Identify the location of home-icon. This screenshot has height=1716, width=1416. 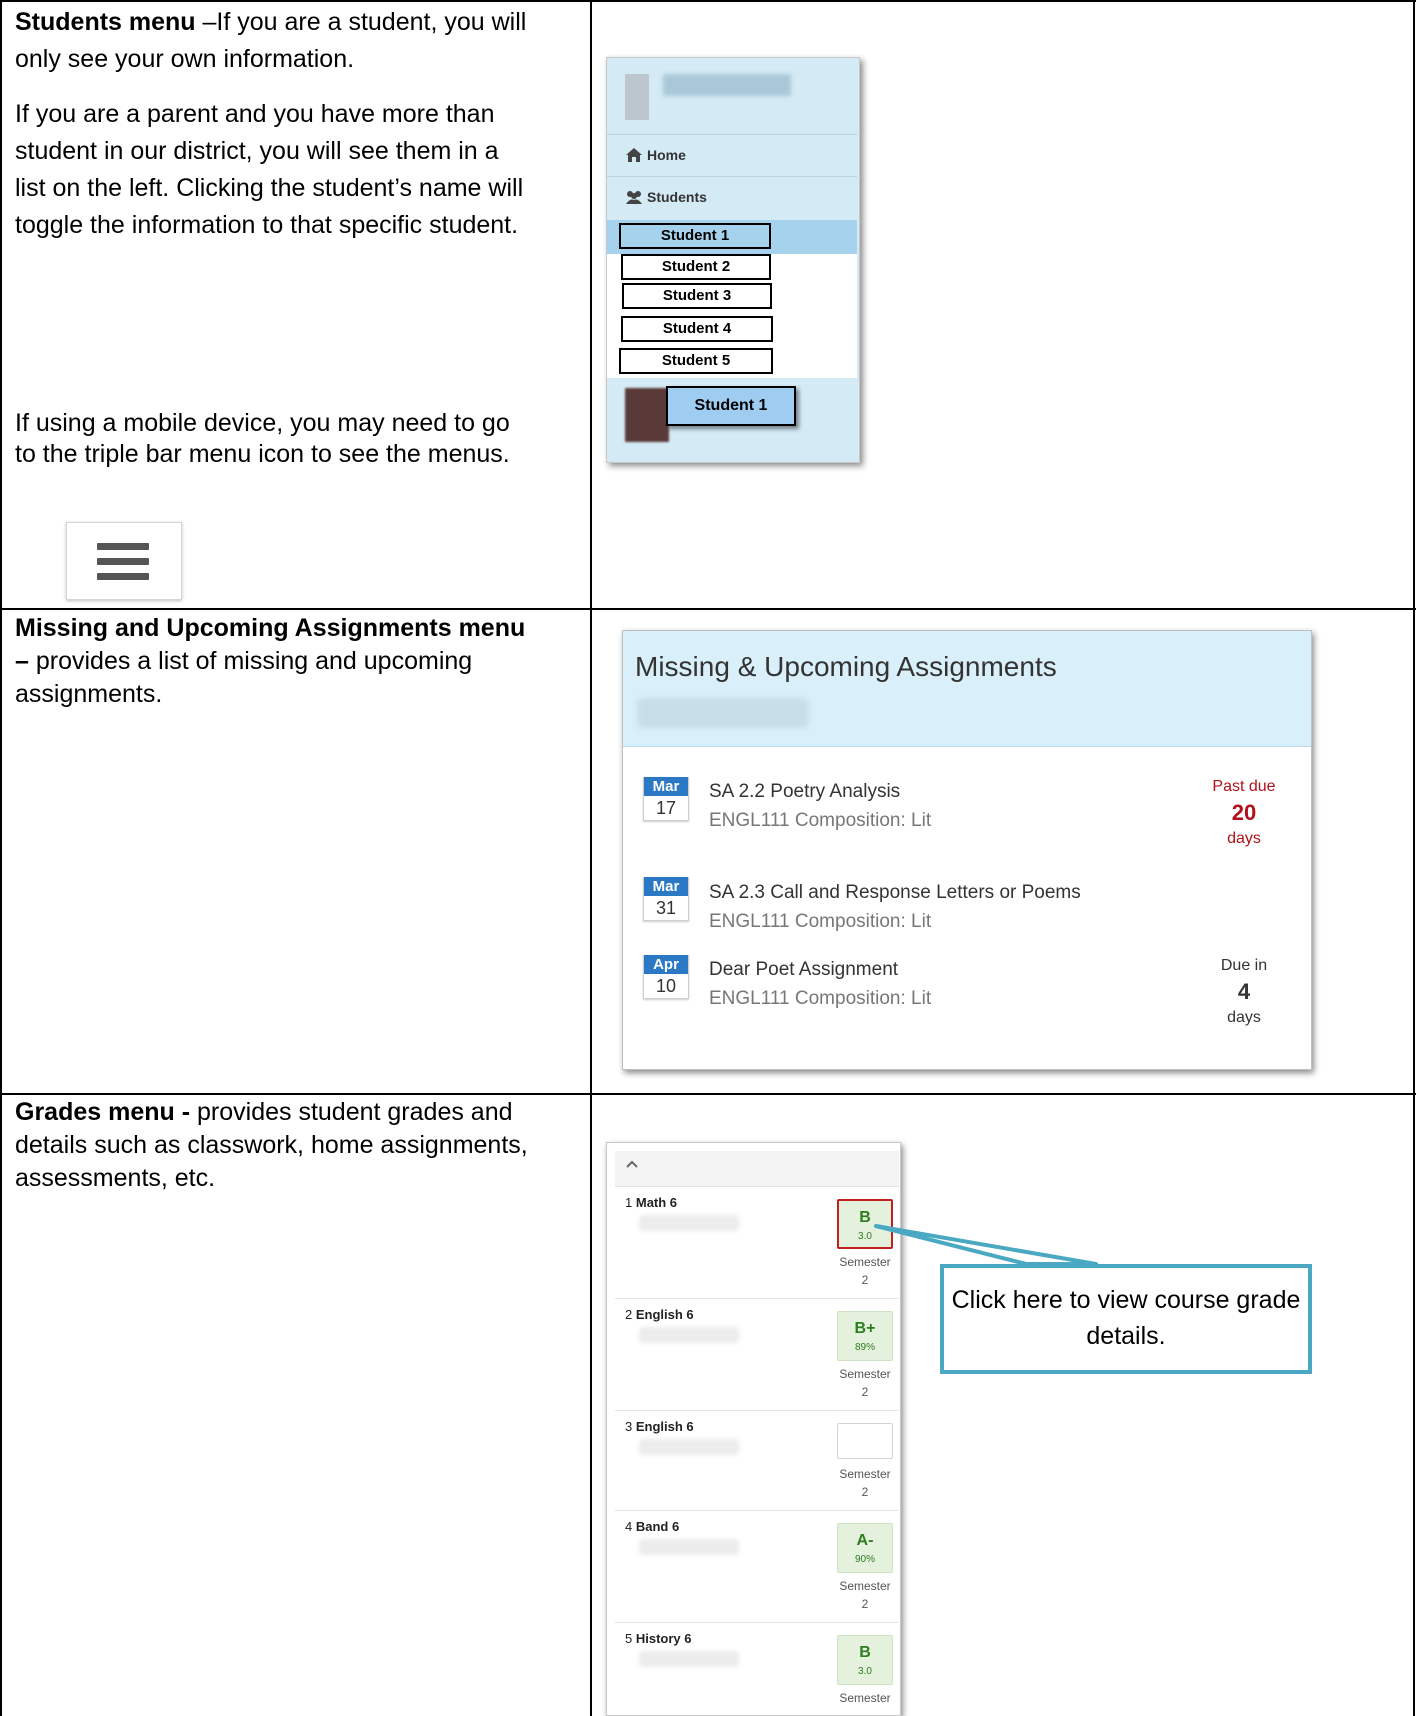
(634, 155).